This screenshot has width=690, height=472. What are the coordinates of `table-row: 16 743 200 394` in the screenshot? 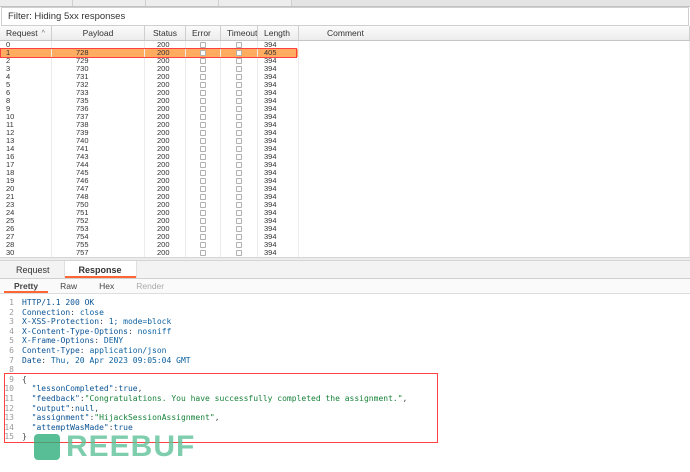 It's located at (345, 157).